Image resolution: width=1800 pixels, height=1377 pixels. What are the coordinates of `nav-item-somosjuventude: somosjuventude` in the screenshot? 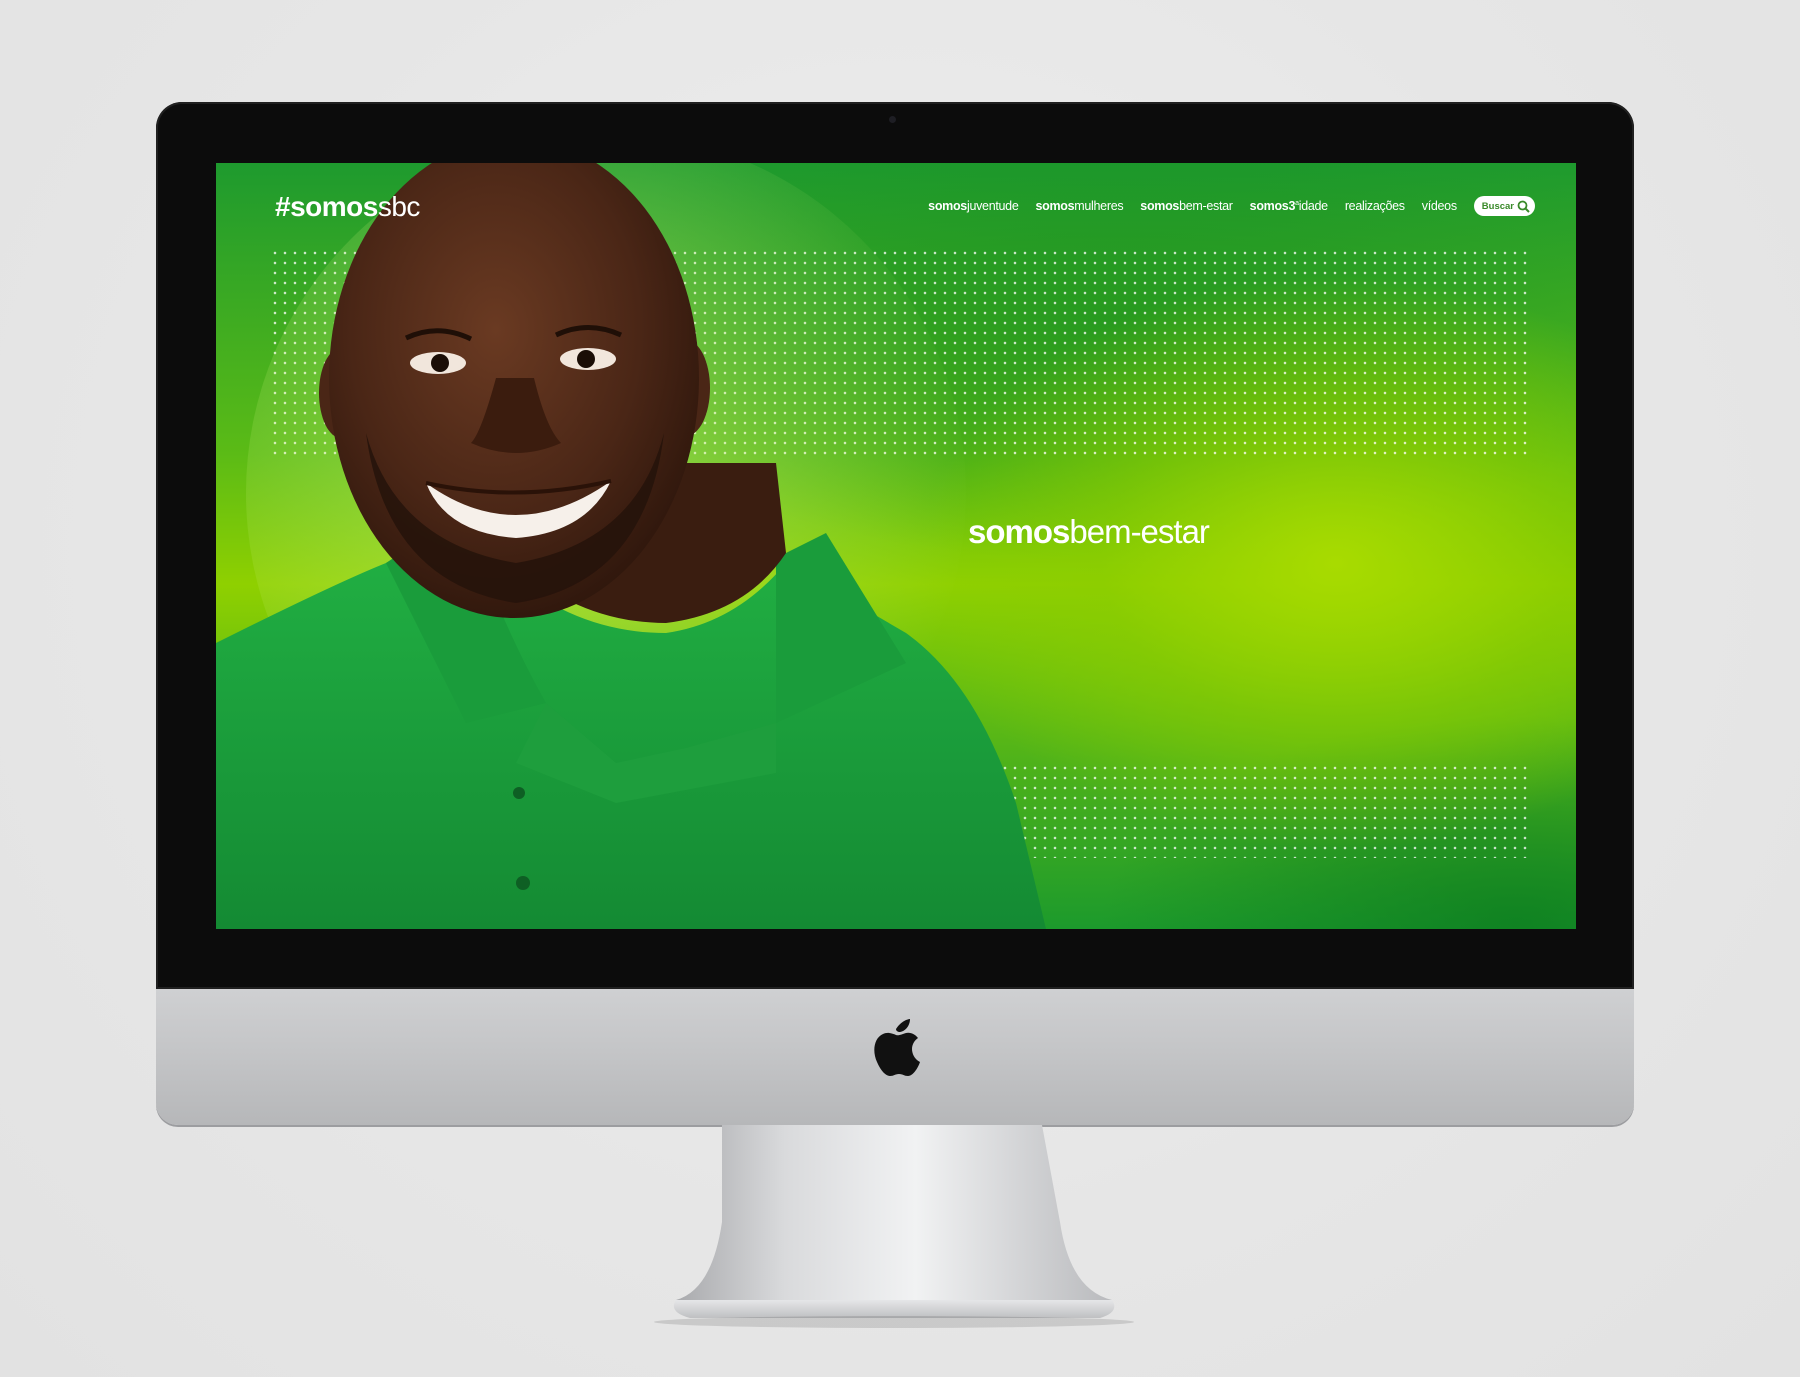 It's located at (973, 206).